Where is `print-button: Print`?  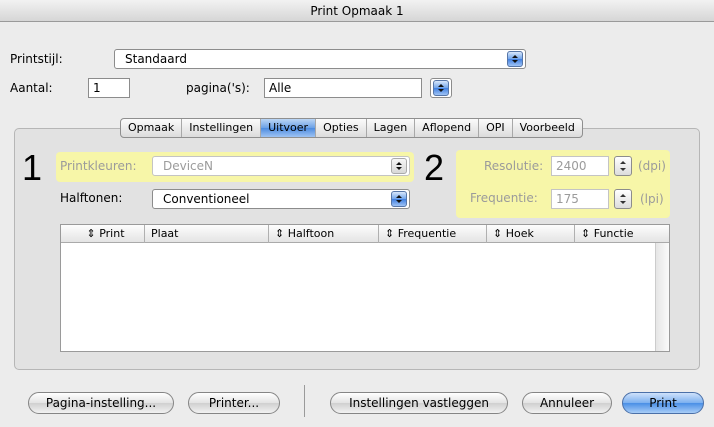 print-button: Print is located at coordinates (663, 403).